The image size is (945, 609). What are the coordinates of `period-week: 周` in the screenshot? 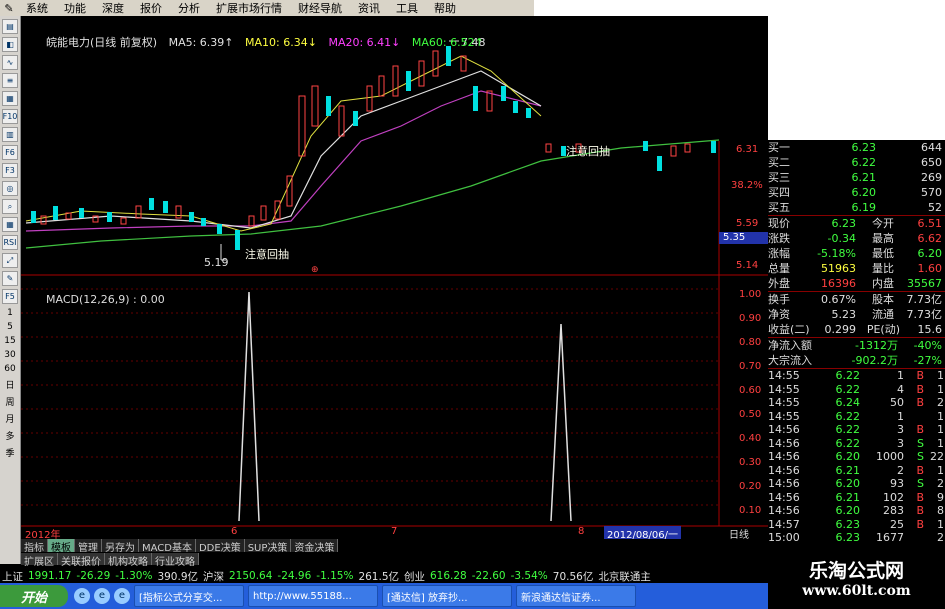 It's located at (10, 401).